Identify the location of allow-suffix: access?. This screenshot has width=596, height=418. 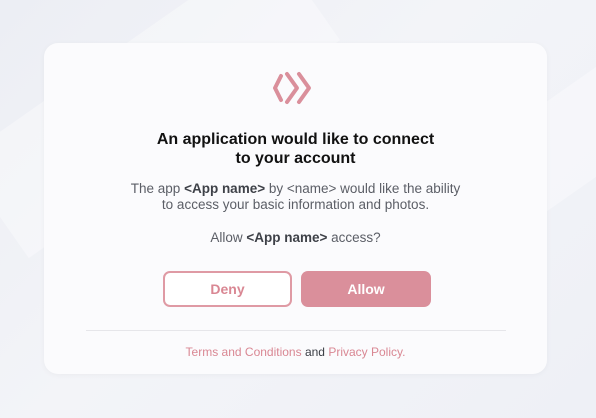
(354, 237).